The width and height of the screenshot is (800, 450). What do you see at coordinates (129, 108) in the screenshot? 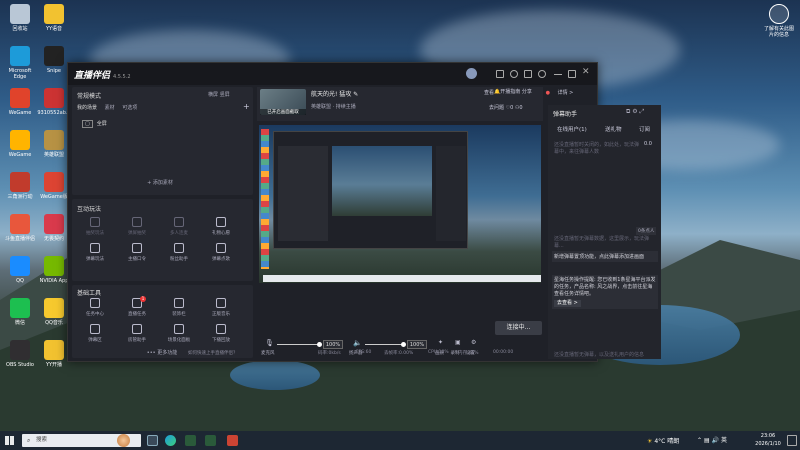
I see `tab-options: 可选项` at bounding box center [129, 108].